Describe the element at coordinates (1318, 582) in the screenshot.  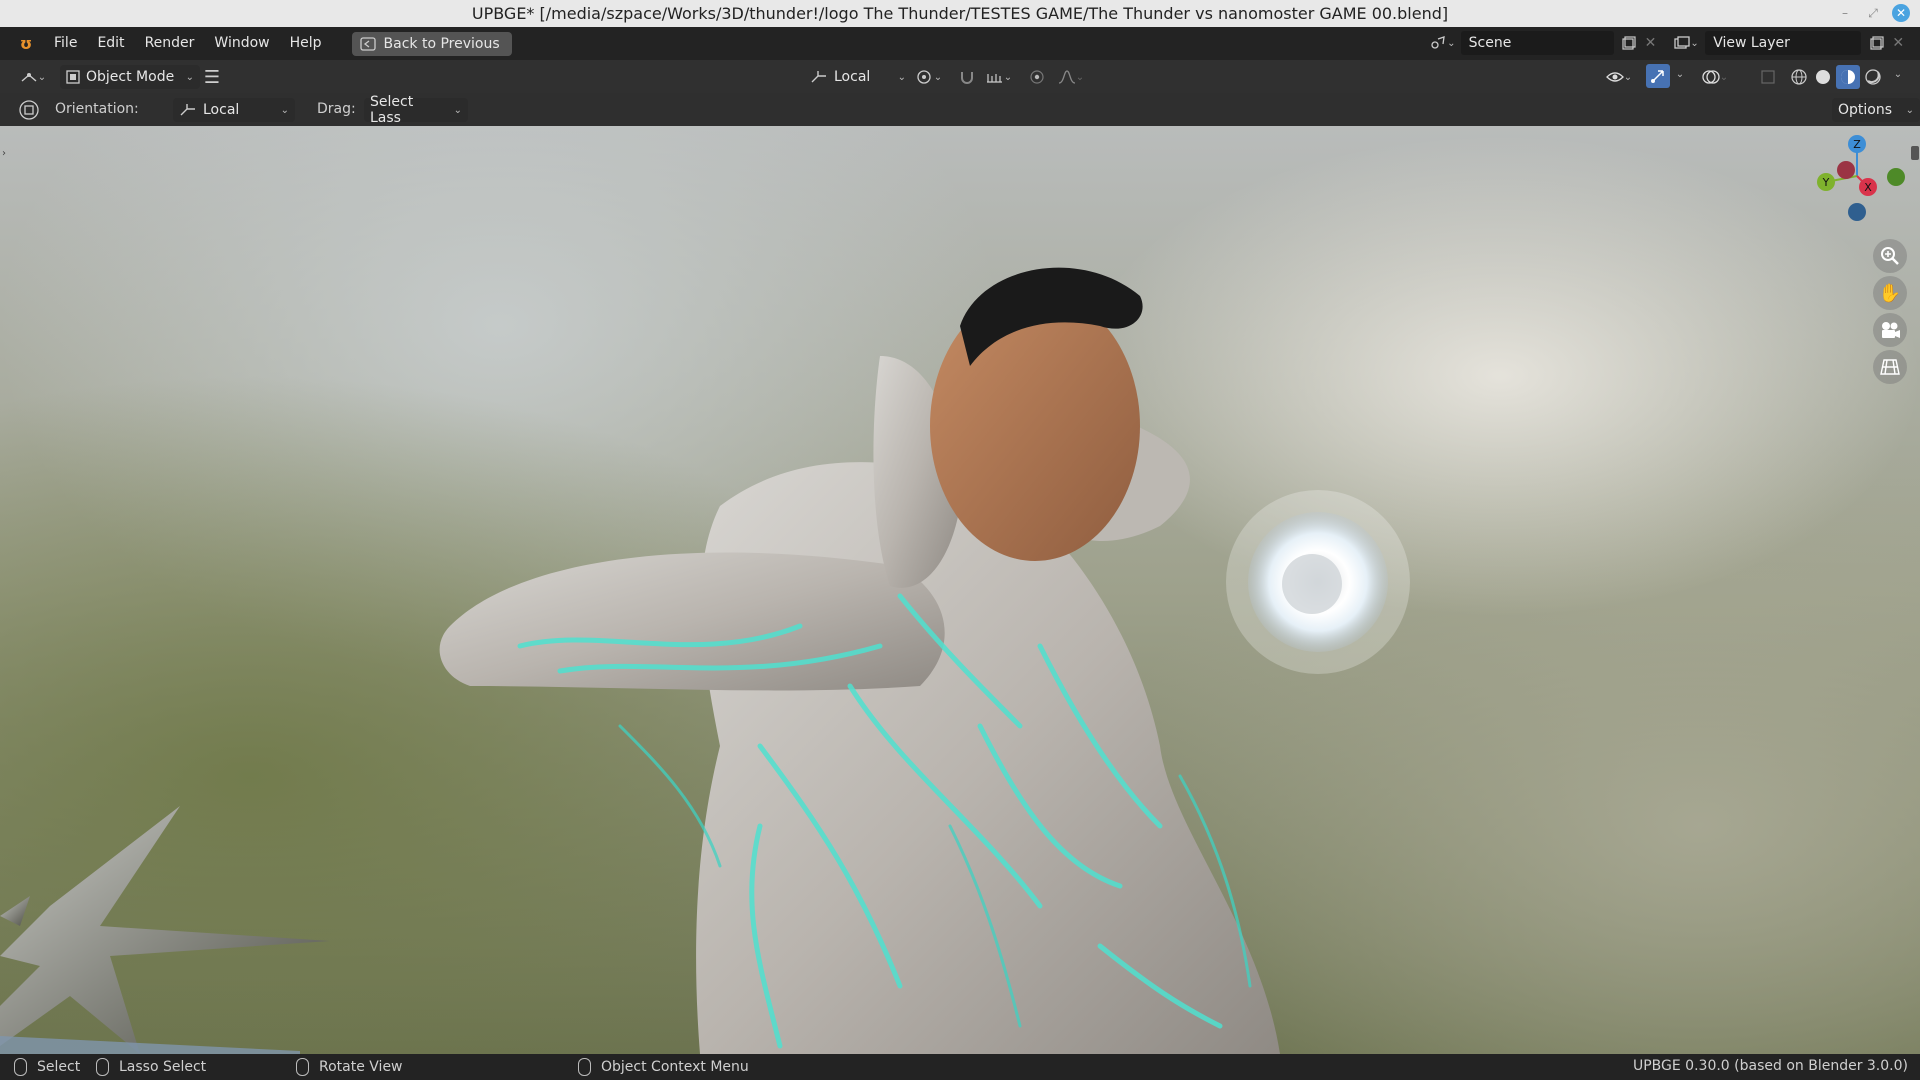
I see `glowing-orb` at that location.